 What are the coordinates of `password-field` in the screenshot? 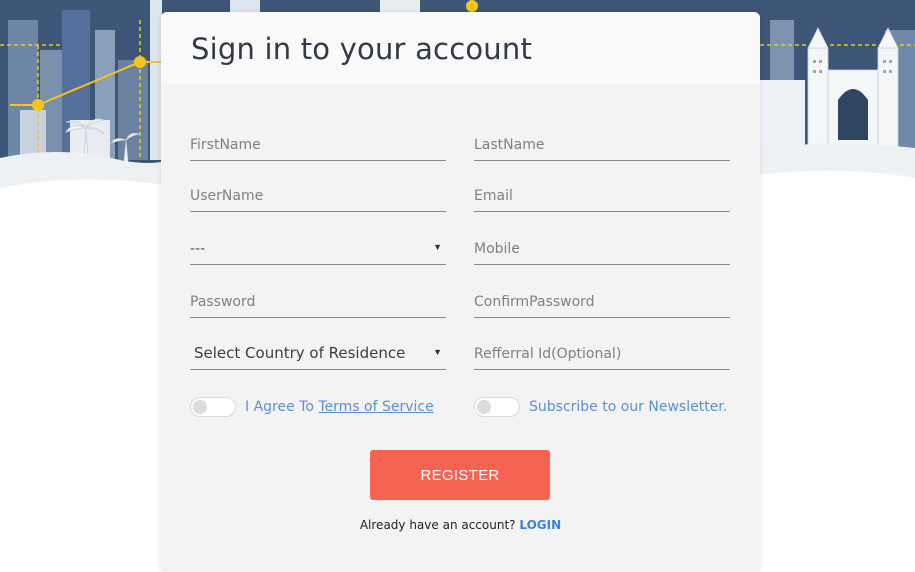 It's located at (318, 302).